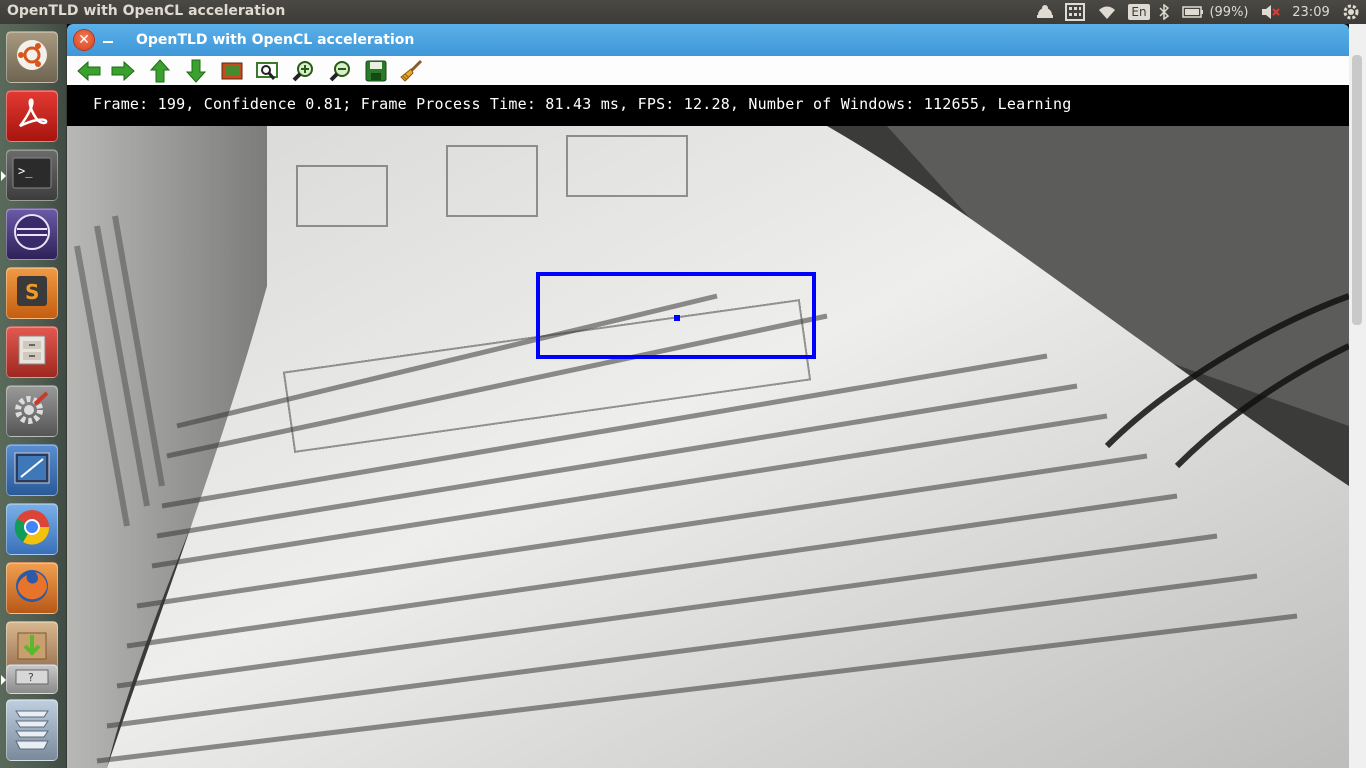 This screenshot has width=1366, height=768. What do you see at coordinates (160, 71) in the screenshot?
I see `up-arrow-icon` at bounding box center [160, 71].